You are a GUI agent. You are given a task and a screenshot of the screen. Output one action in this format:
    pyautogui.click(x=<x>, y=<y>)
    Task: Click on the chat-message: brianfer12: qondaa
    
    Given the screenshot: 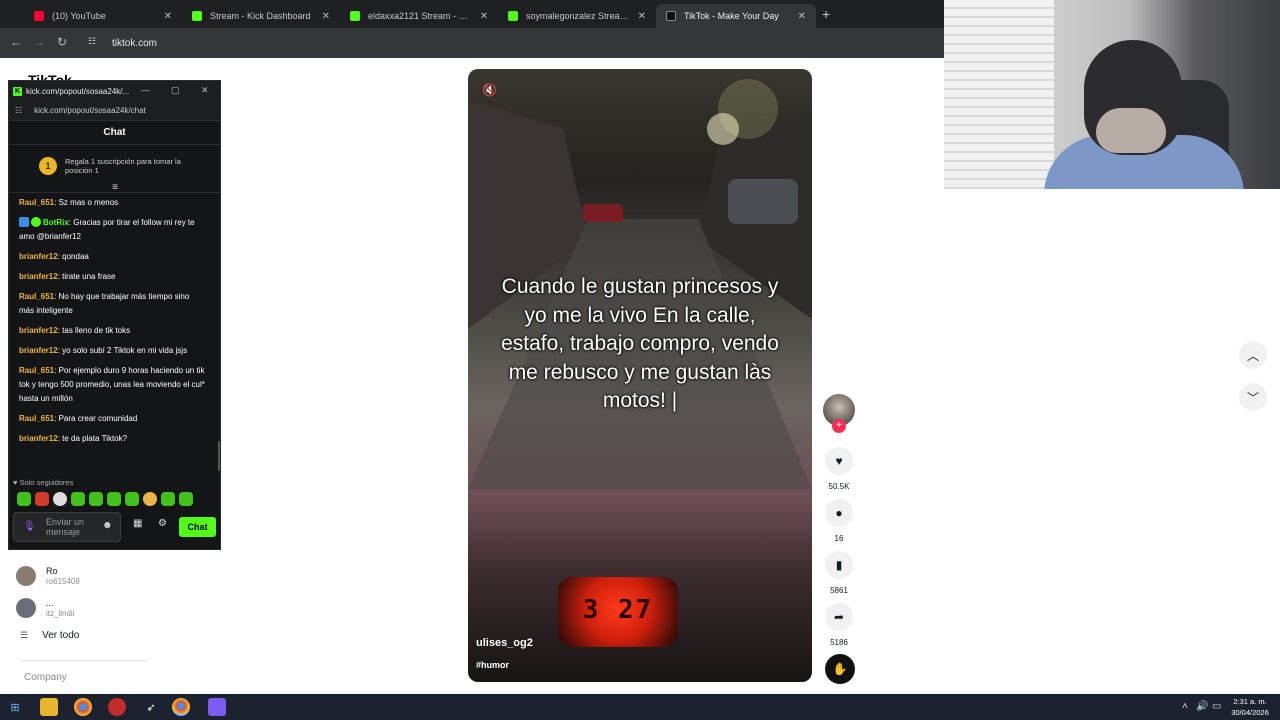 What is the action you would take?
    pyautogui.click(x=54, y=256)
    